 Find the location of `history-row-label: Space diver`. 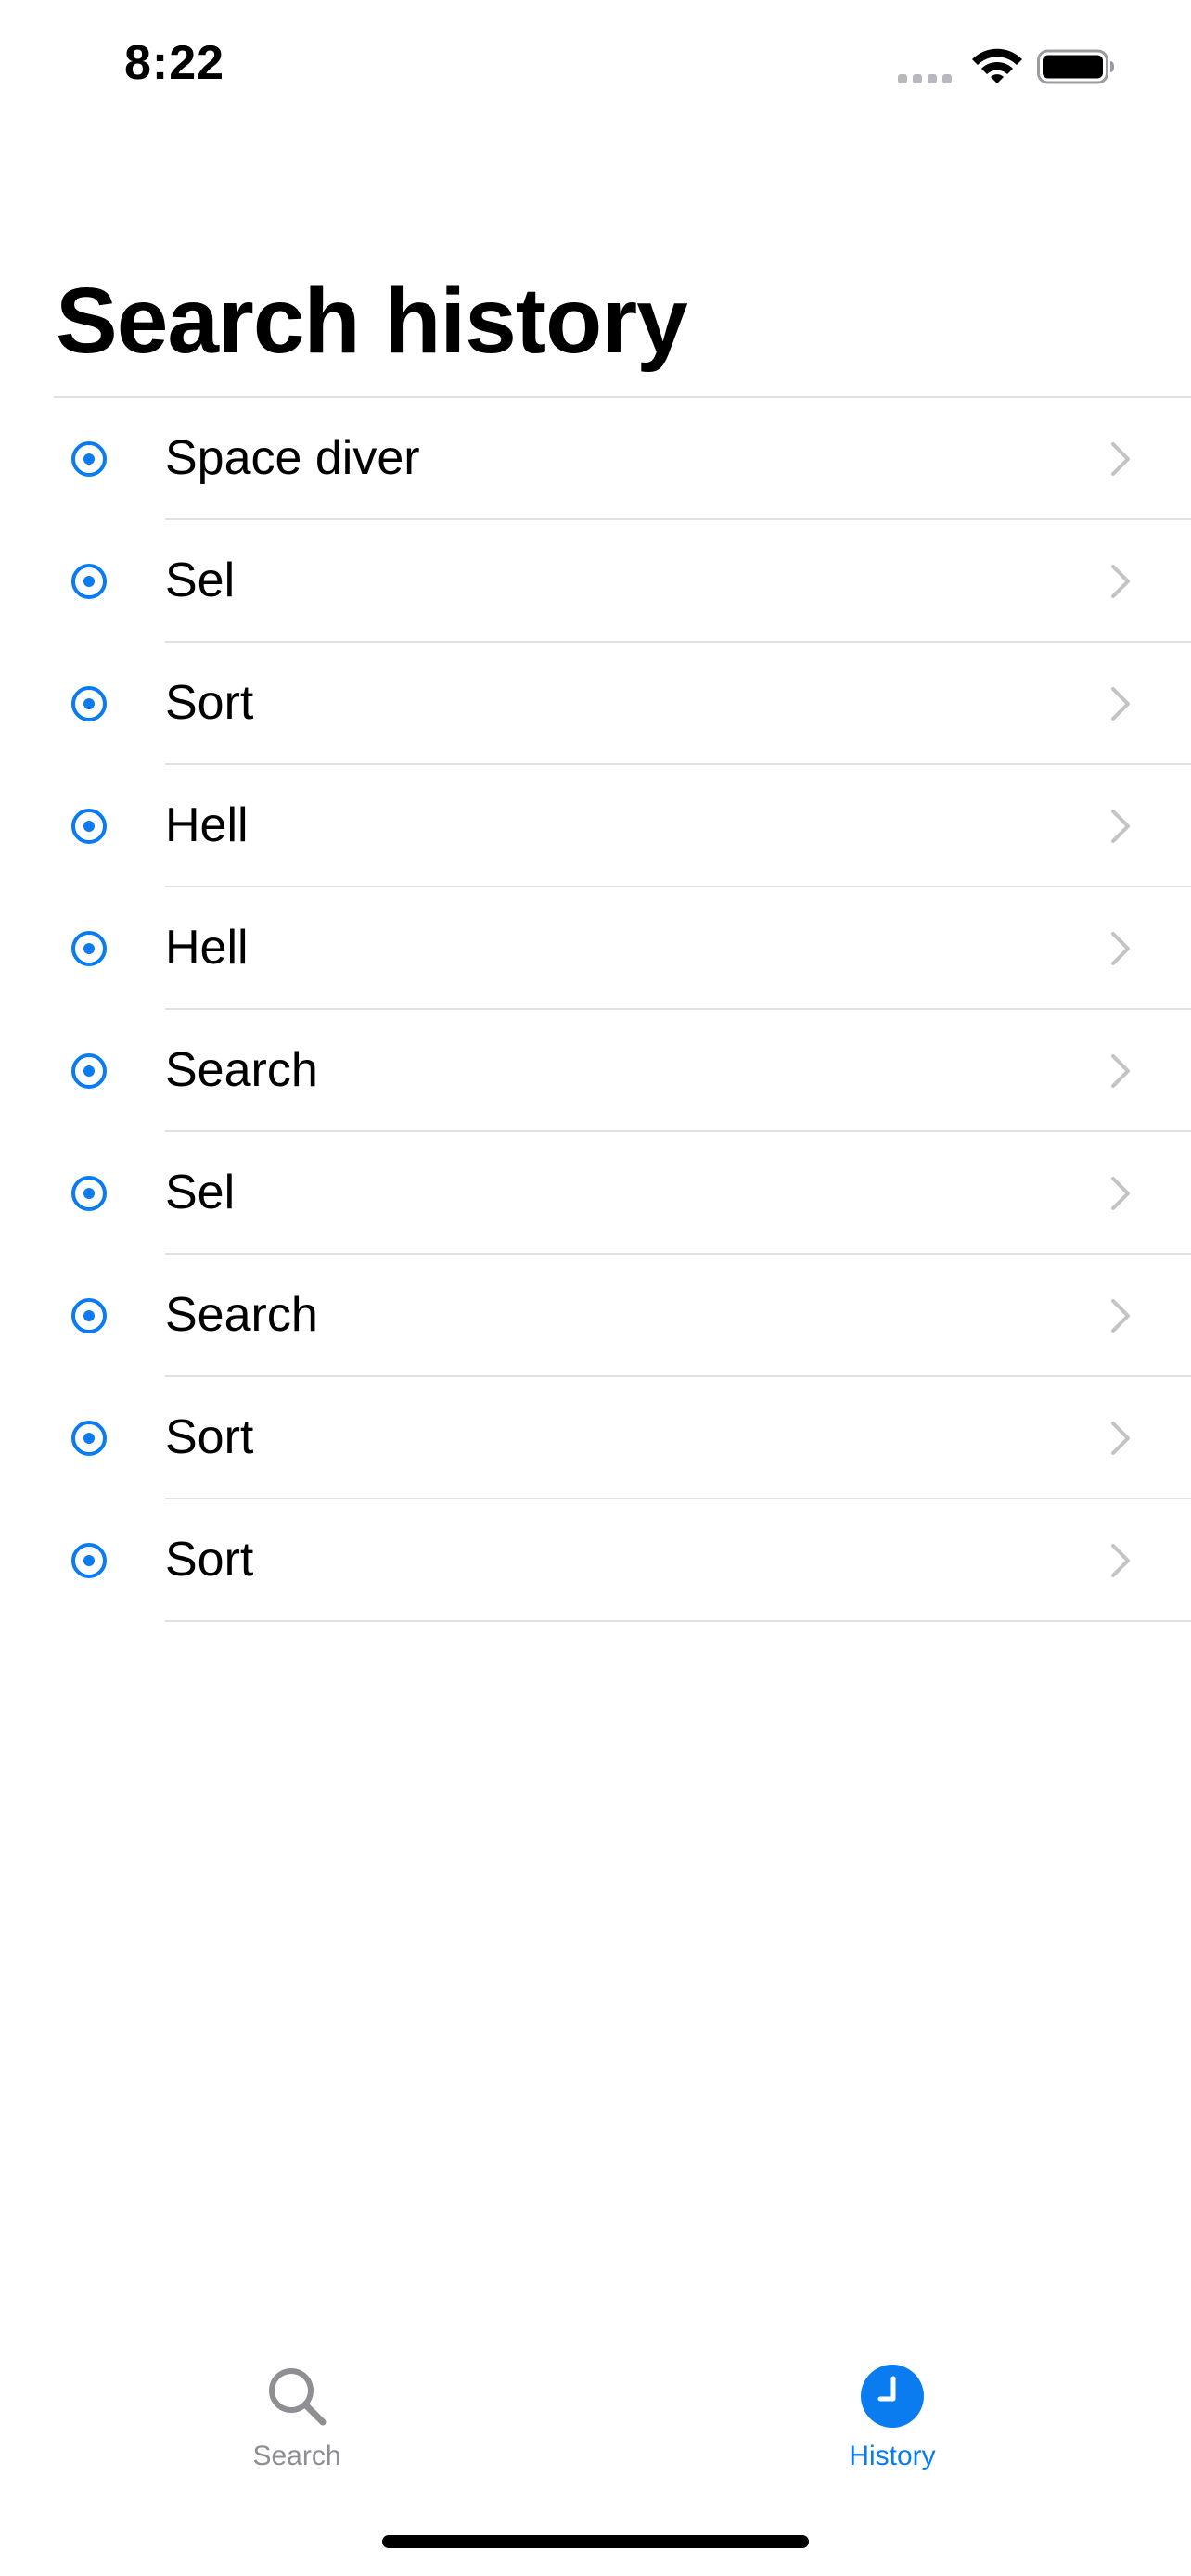

history-row-label: Space diver is located at coordinates (292, 458).